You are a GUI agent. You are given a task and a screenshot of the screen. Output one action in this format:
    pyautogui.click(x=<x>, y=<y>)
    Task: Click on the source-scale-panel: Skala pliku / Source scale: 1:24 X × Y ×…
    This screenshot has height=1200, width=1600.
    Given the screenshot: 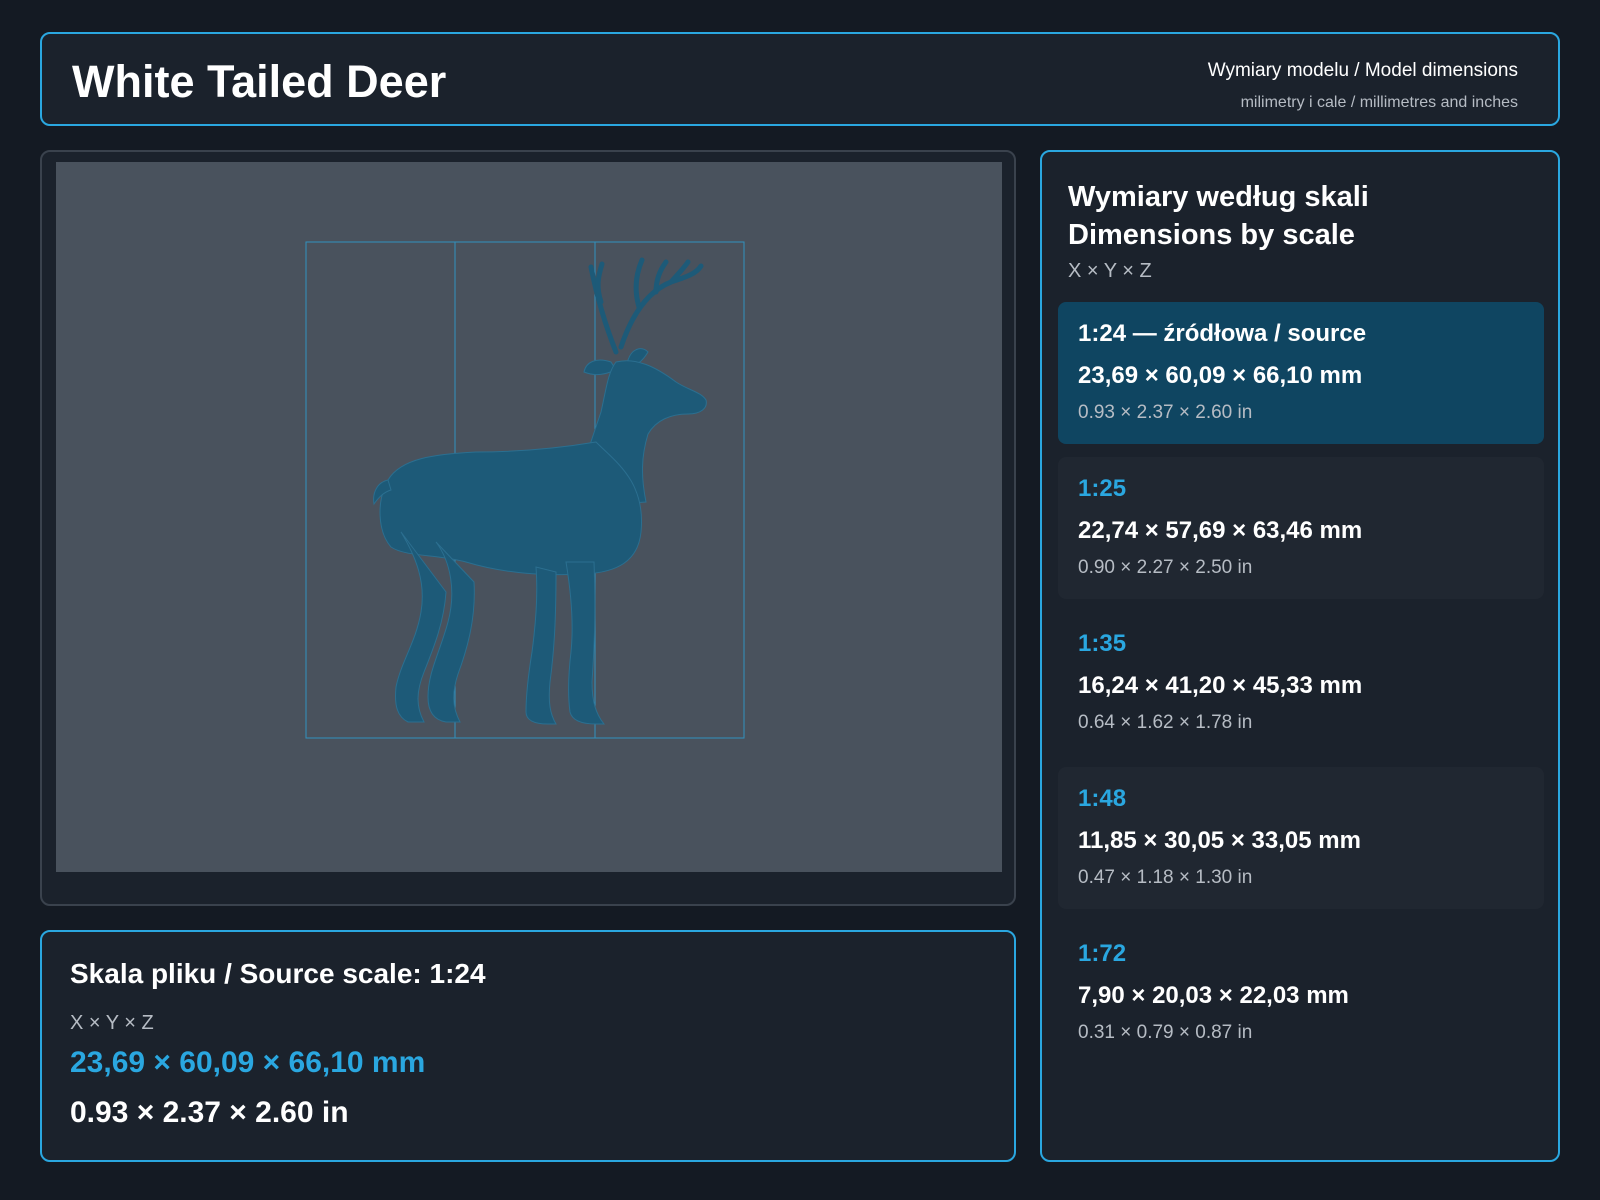 What is the action you would take?
    pyautogui.click(x=528, y=1046)
    